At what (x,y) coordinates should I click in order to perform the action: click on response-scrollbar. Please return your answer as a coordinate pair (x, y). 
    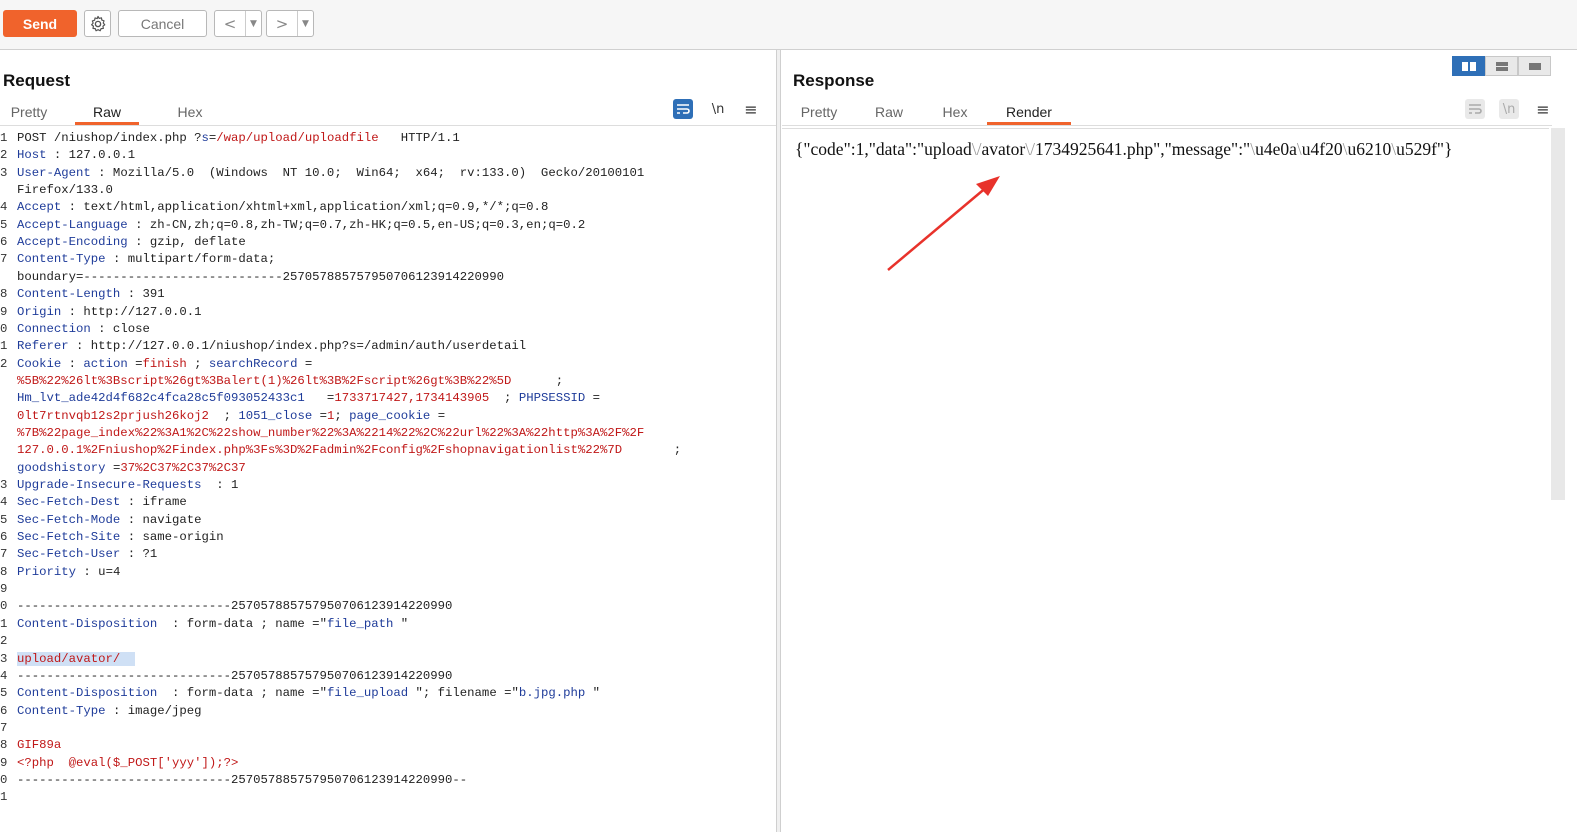
    Looking at the image, I should click on (1558, 314).